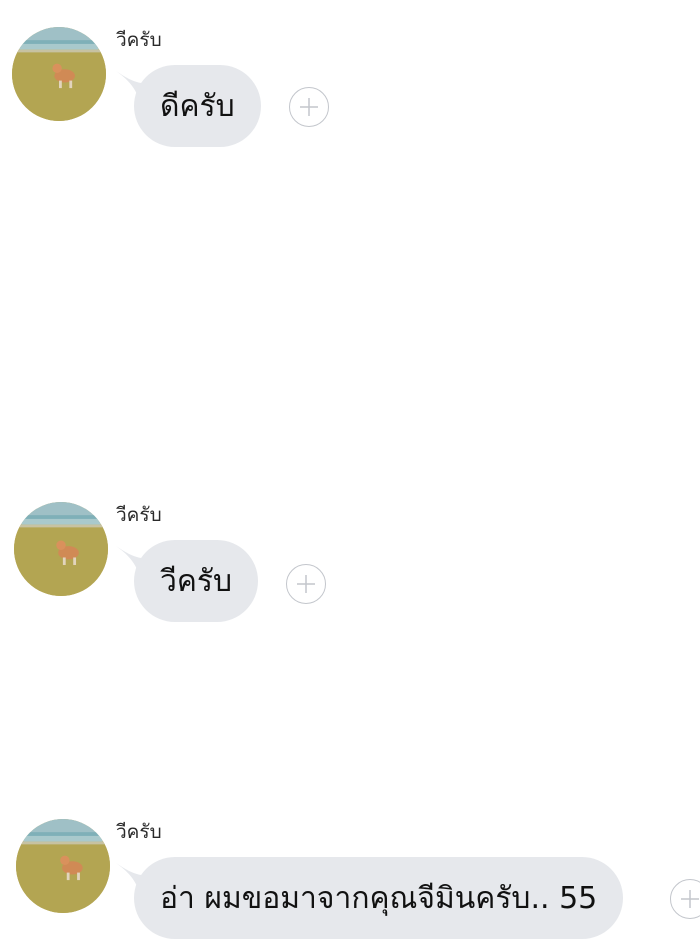 This screenshot has width=700, height=947. Describe the element at coordinates (379, 898) in the screenshot. I see `message-bubble: อ่า ผมขอมาจากคุณจีมินครับ.. 55` at that location.